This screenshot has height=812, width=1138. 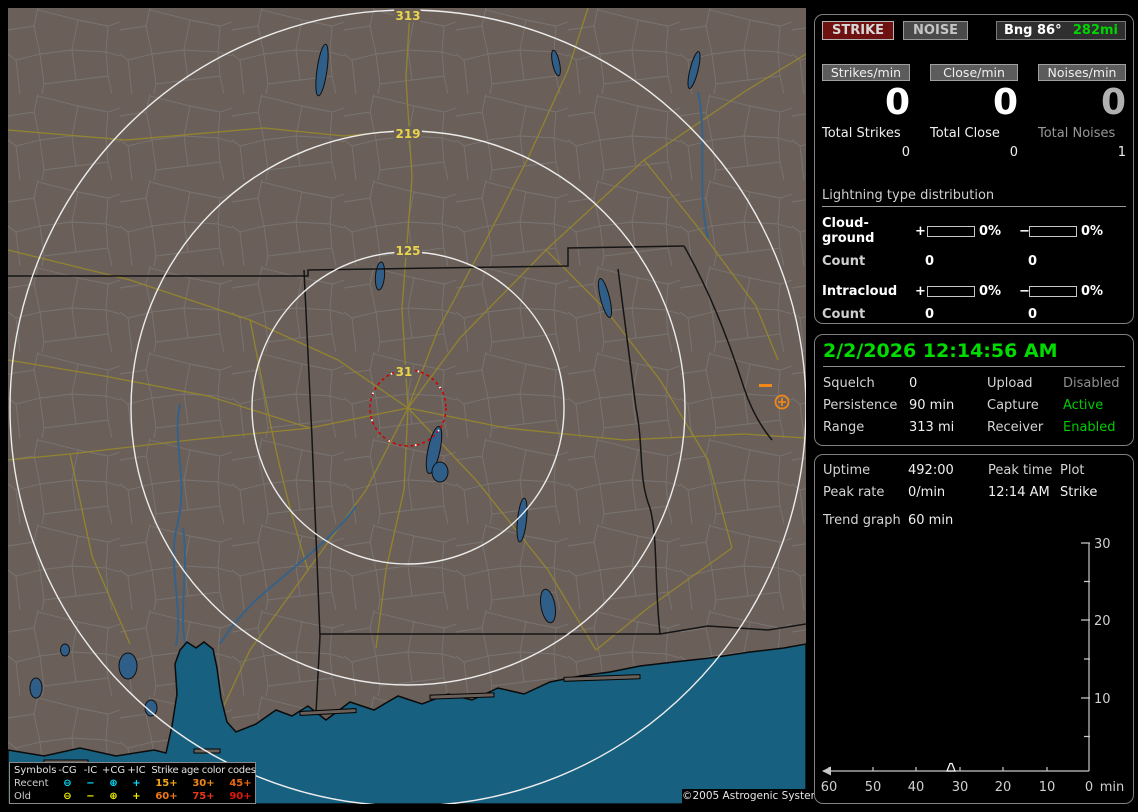 What do you see at coordinates (1102, 699) in the screenshot?
I see `y-tick-10: 10` at bounding box center [1102, 699].